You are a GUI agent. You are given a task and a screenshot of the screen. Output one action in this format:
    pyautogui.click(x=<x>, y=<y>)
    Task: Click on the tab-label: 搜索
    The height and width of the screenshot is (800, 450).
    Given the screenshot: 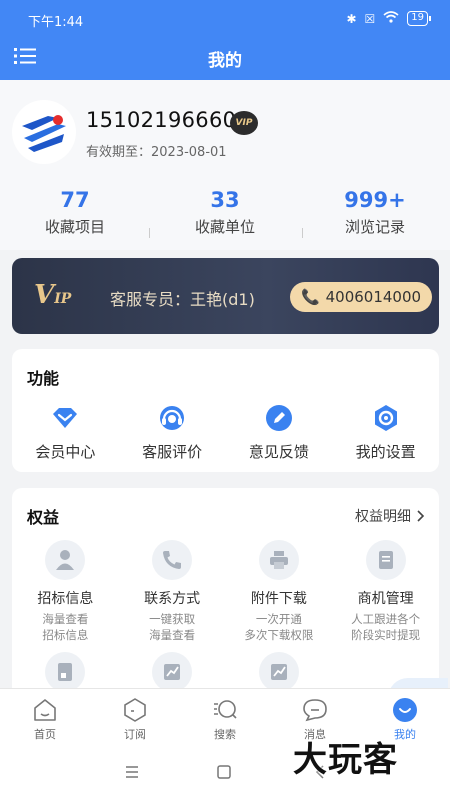 What is the action you would take?
    pyautogui.click(x=225, y=734)
    